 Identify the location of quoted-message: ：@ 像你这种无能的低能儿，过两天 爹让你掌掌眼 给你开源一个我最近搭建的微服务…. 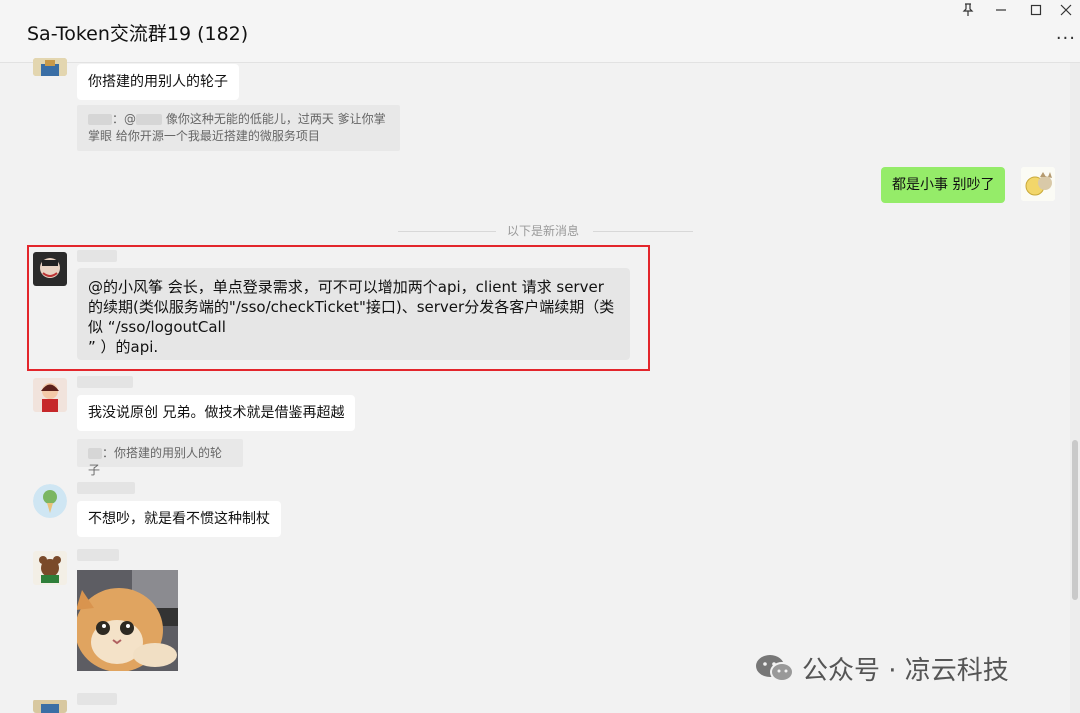
(238, 128).